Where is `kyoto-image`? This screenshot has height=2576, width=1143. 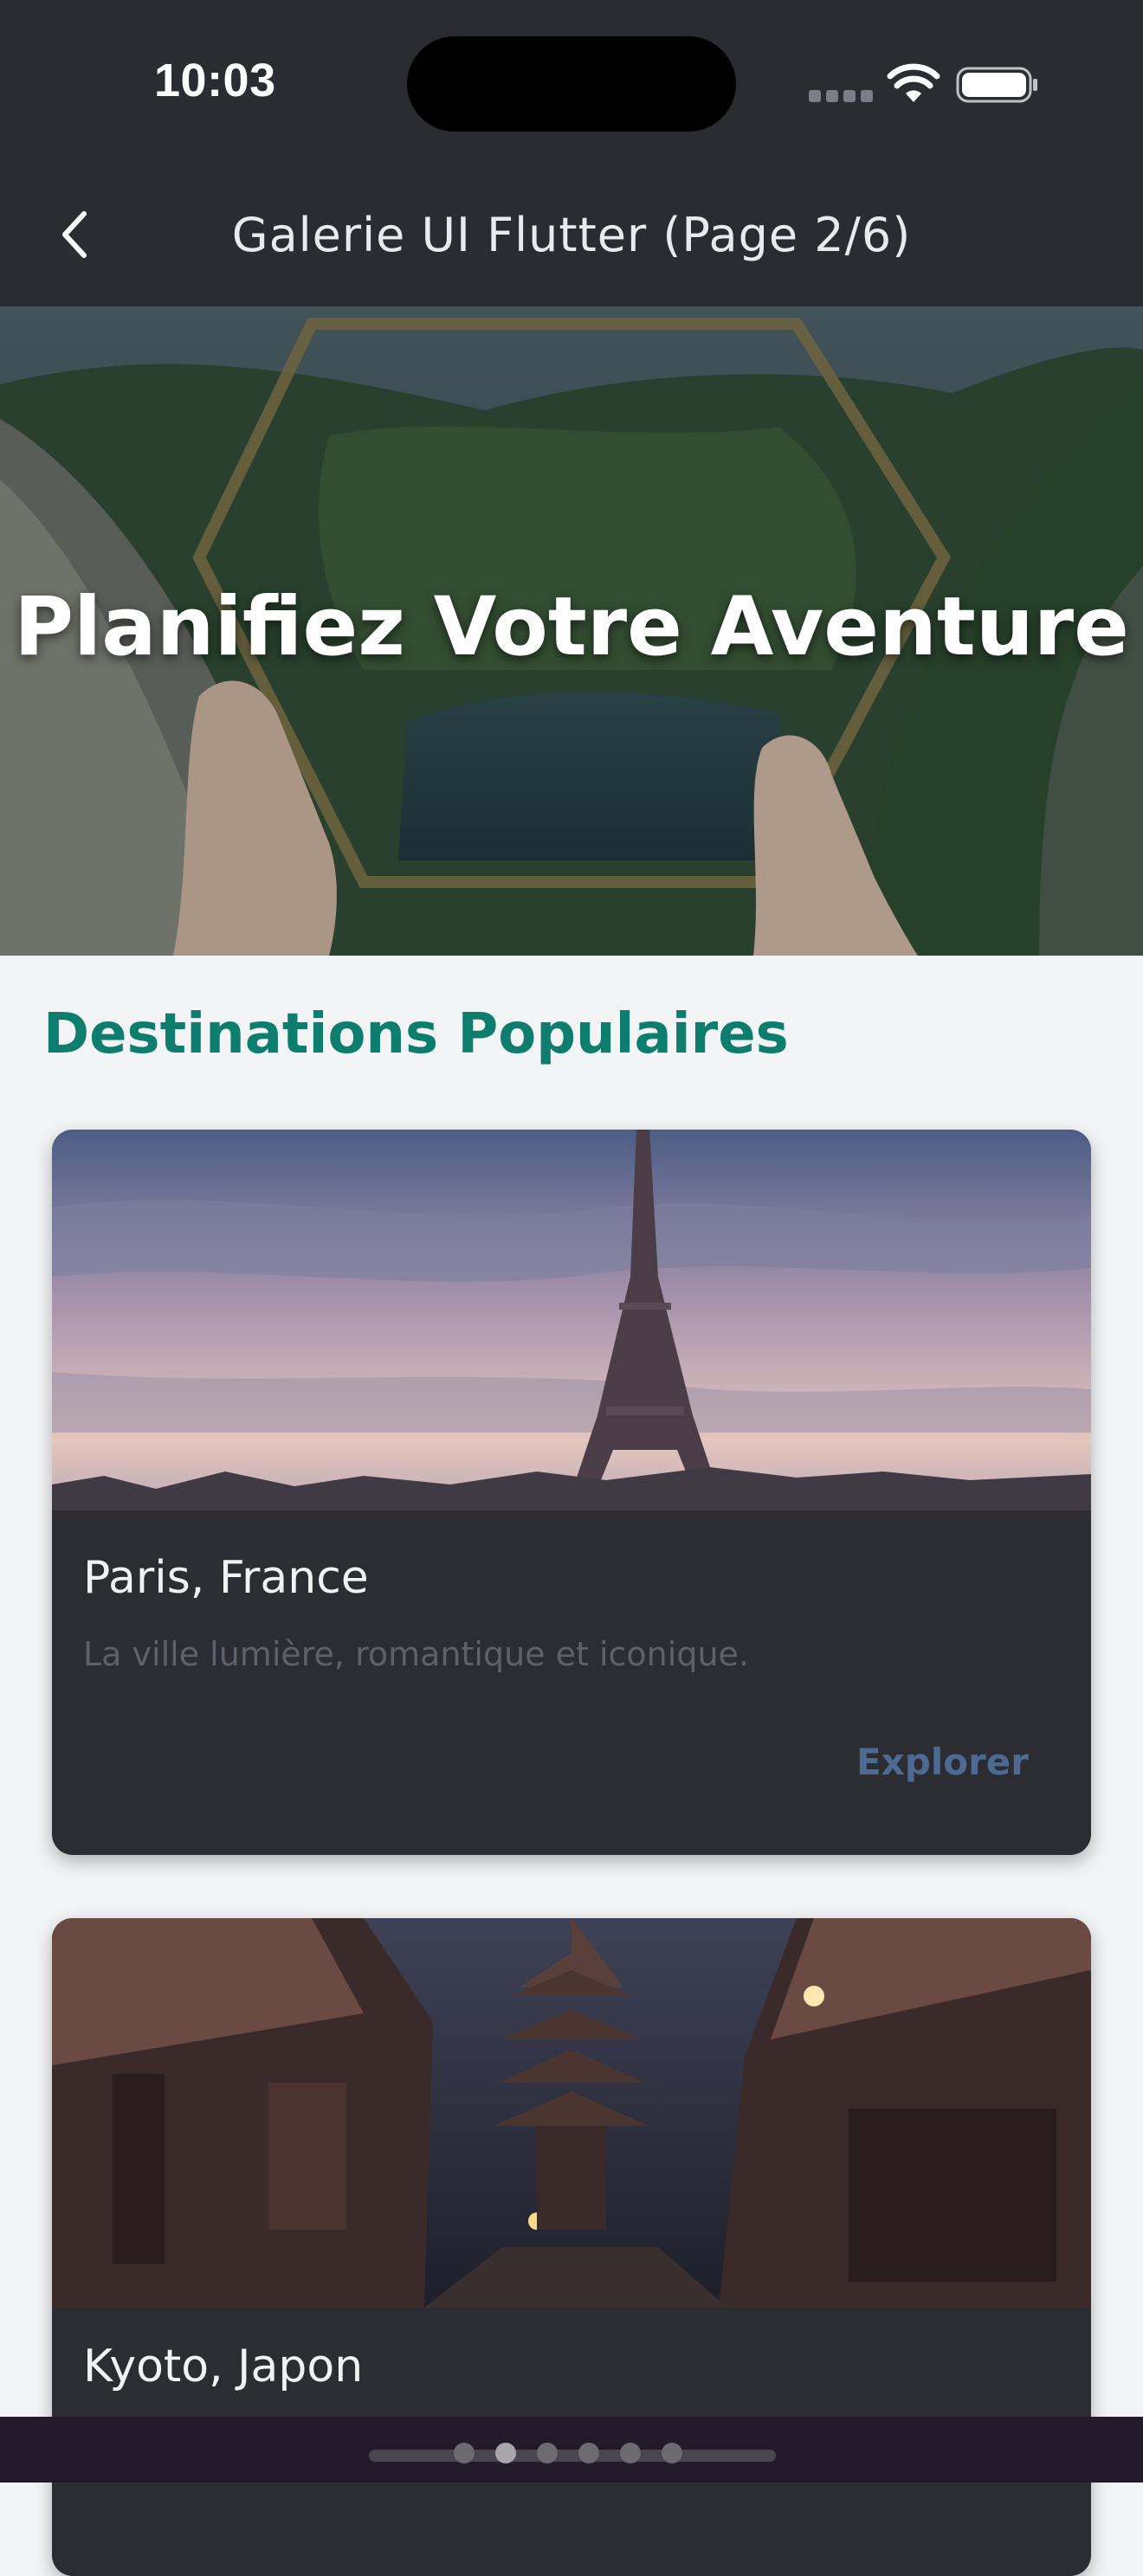
kyoto-image is located at coordinates (571, 2113).